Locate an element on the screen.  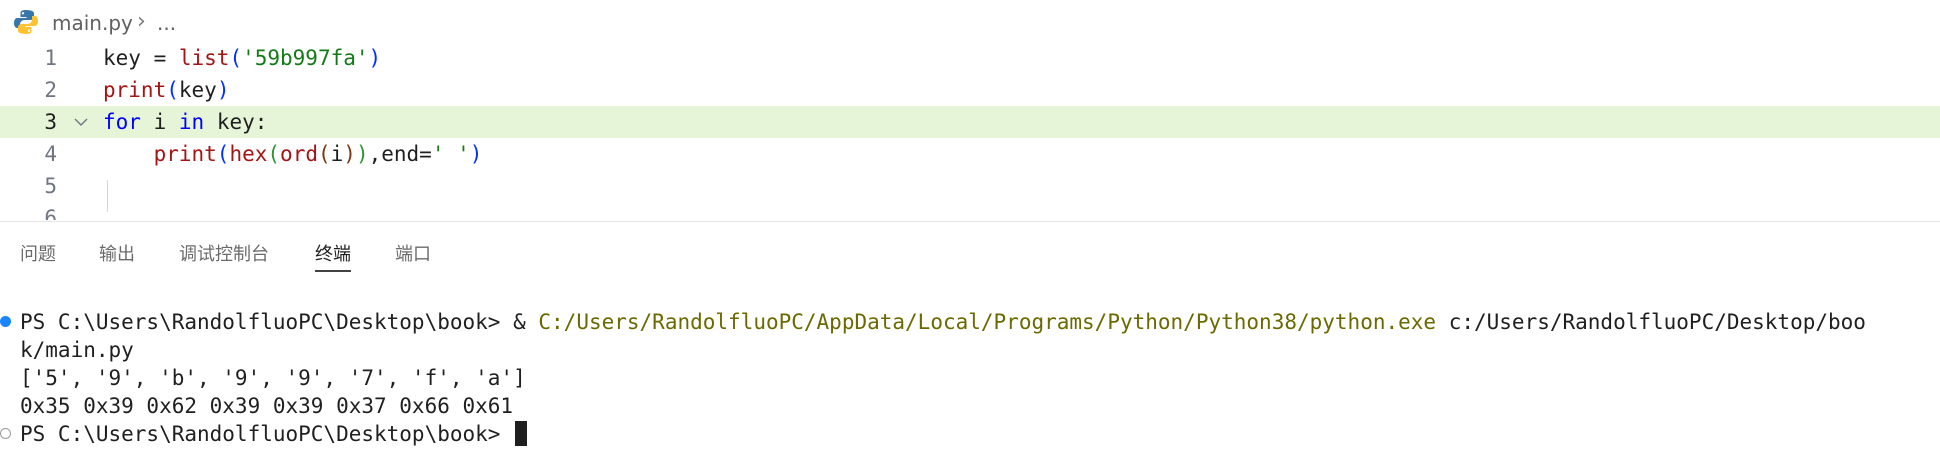
terminal-command-wrap: k/main.py is located at coordinates (77, 350).